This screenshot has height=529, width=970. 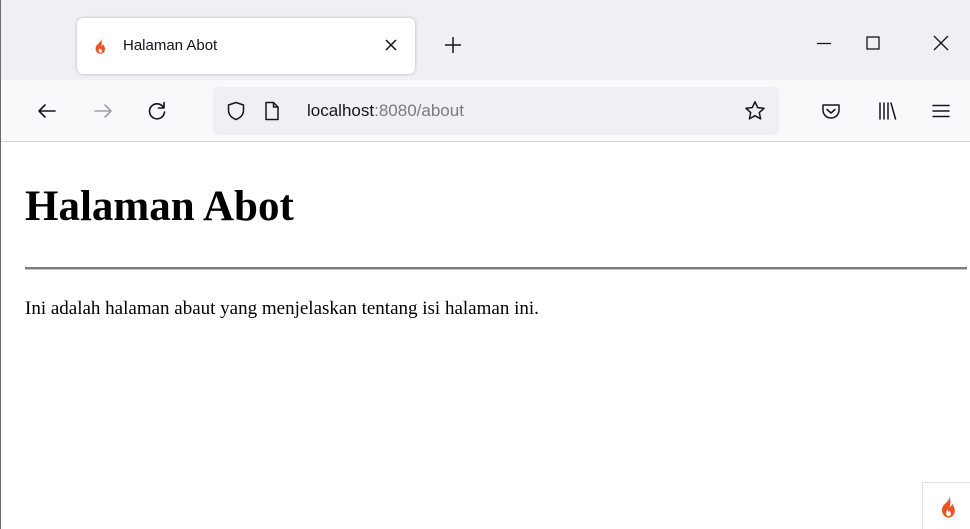 What do you see at coordinates (246, 46) in the screenshot?
I see `tab-active: Halaman Abot` at bounding box center [246, 46].